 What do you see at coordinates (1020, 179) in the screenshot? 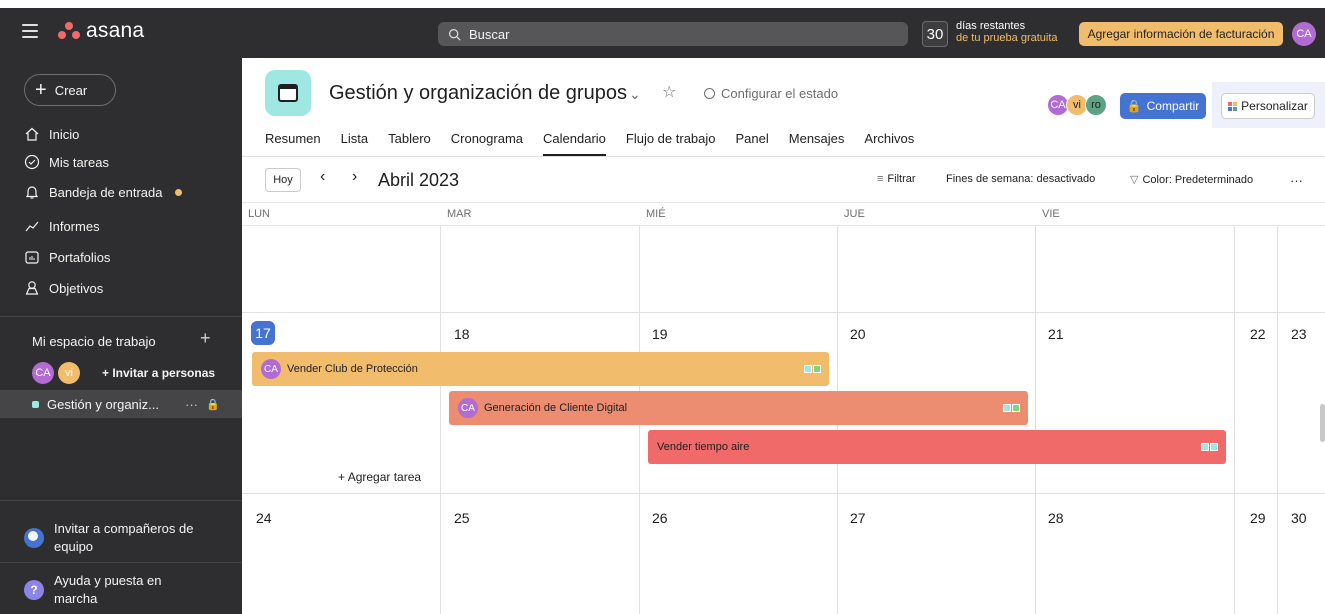
I see `weekends-toggle: Fines de semana: desactivado` at bounding box center [1020, 179].